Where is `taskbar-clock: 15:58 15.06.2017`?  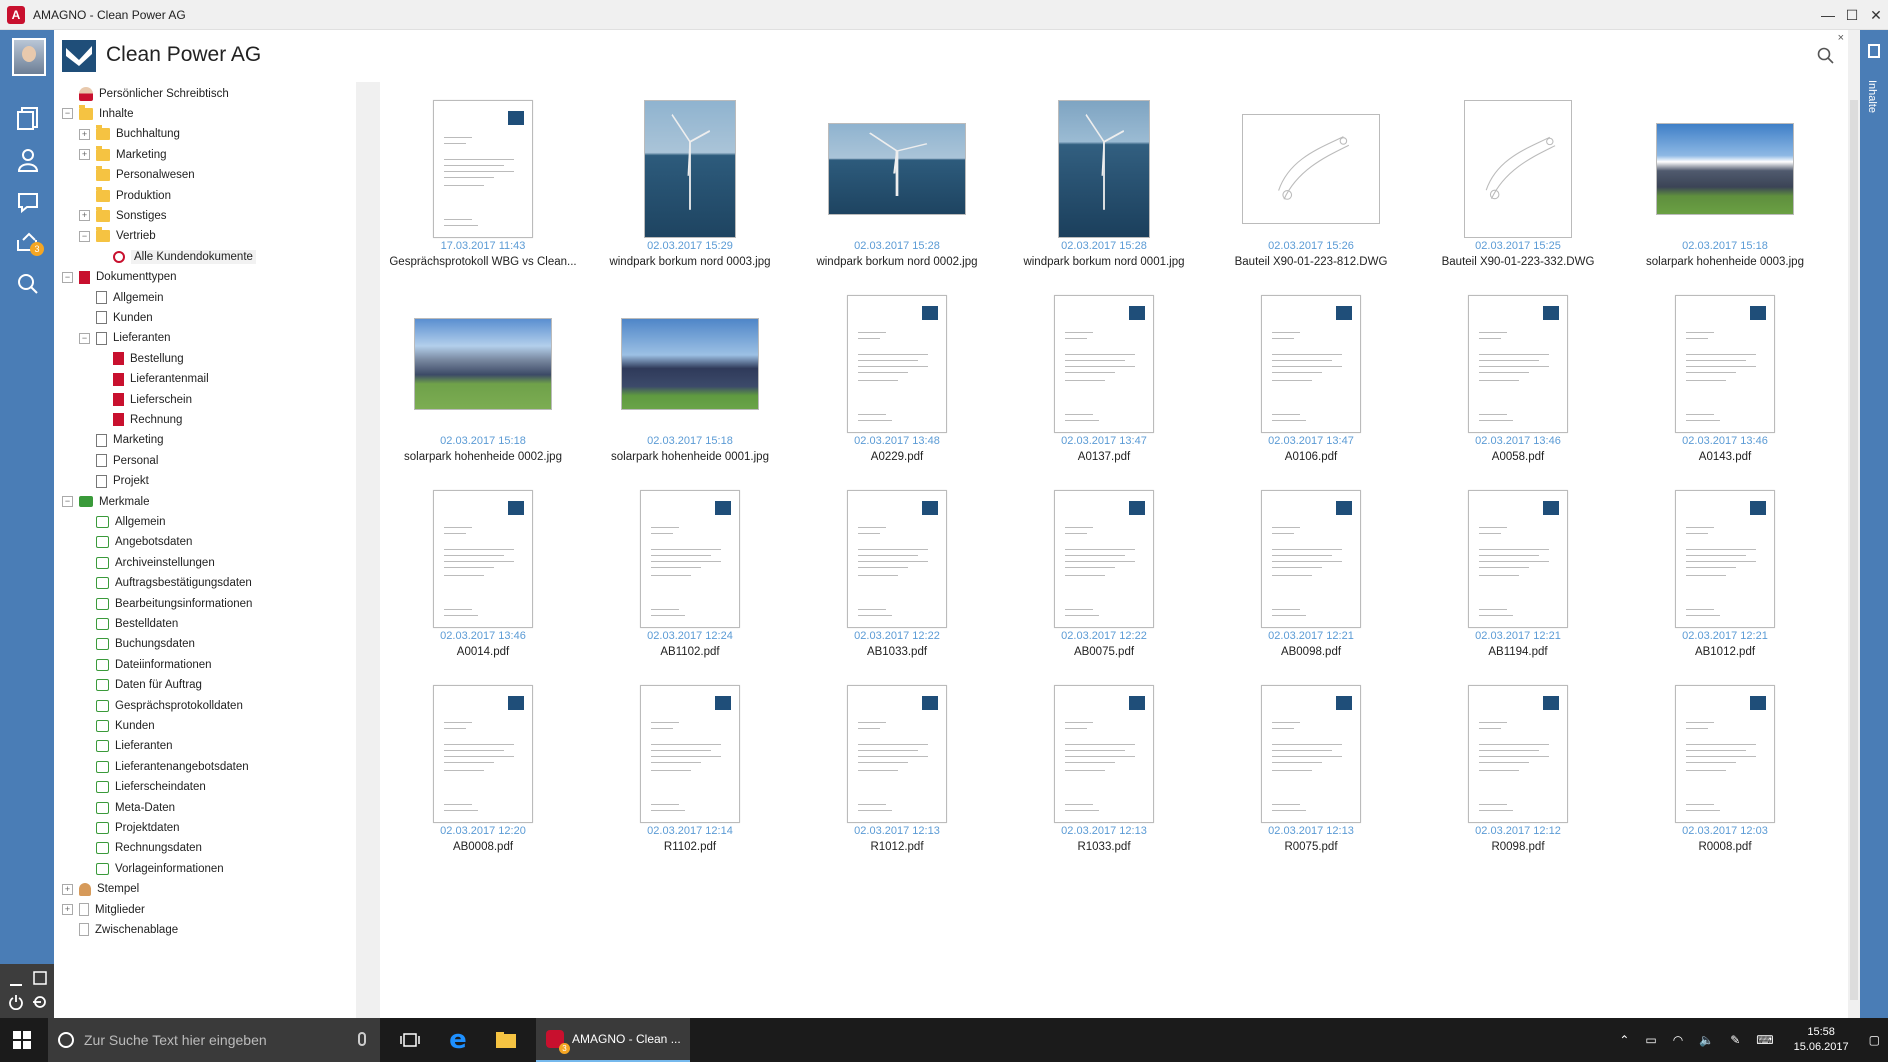
taskbar-clock: 15:58 15.06.2017 is located at coordinates (1821, 1040).